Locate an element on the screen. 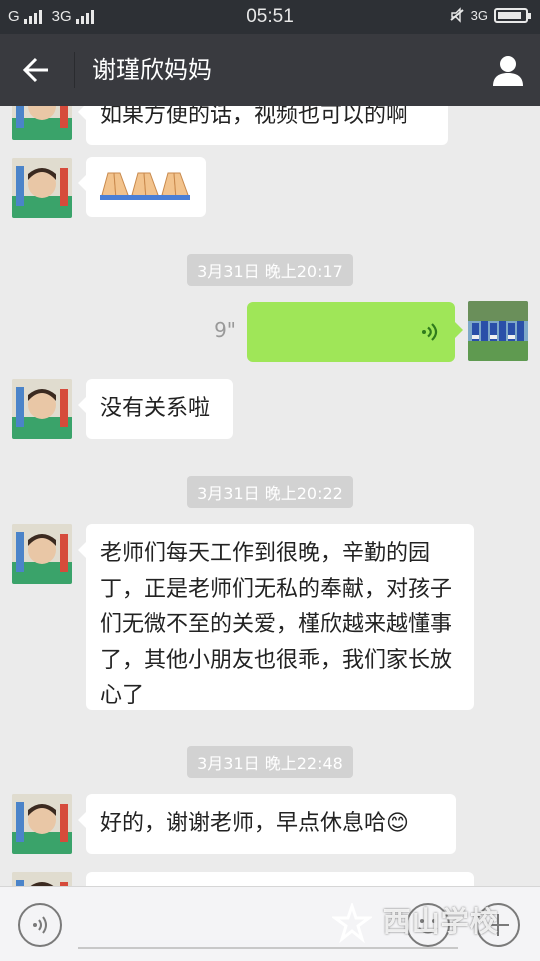 This screenshot has height=961, width=540. timestamp: 3月31日 晚上20:17 is located at coordinates (270, 270).